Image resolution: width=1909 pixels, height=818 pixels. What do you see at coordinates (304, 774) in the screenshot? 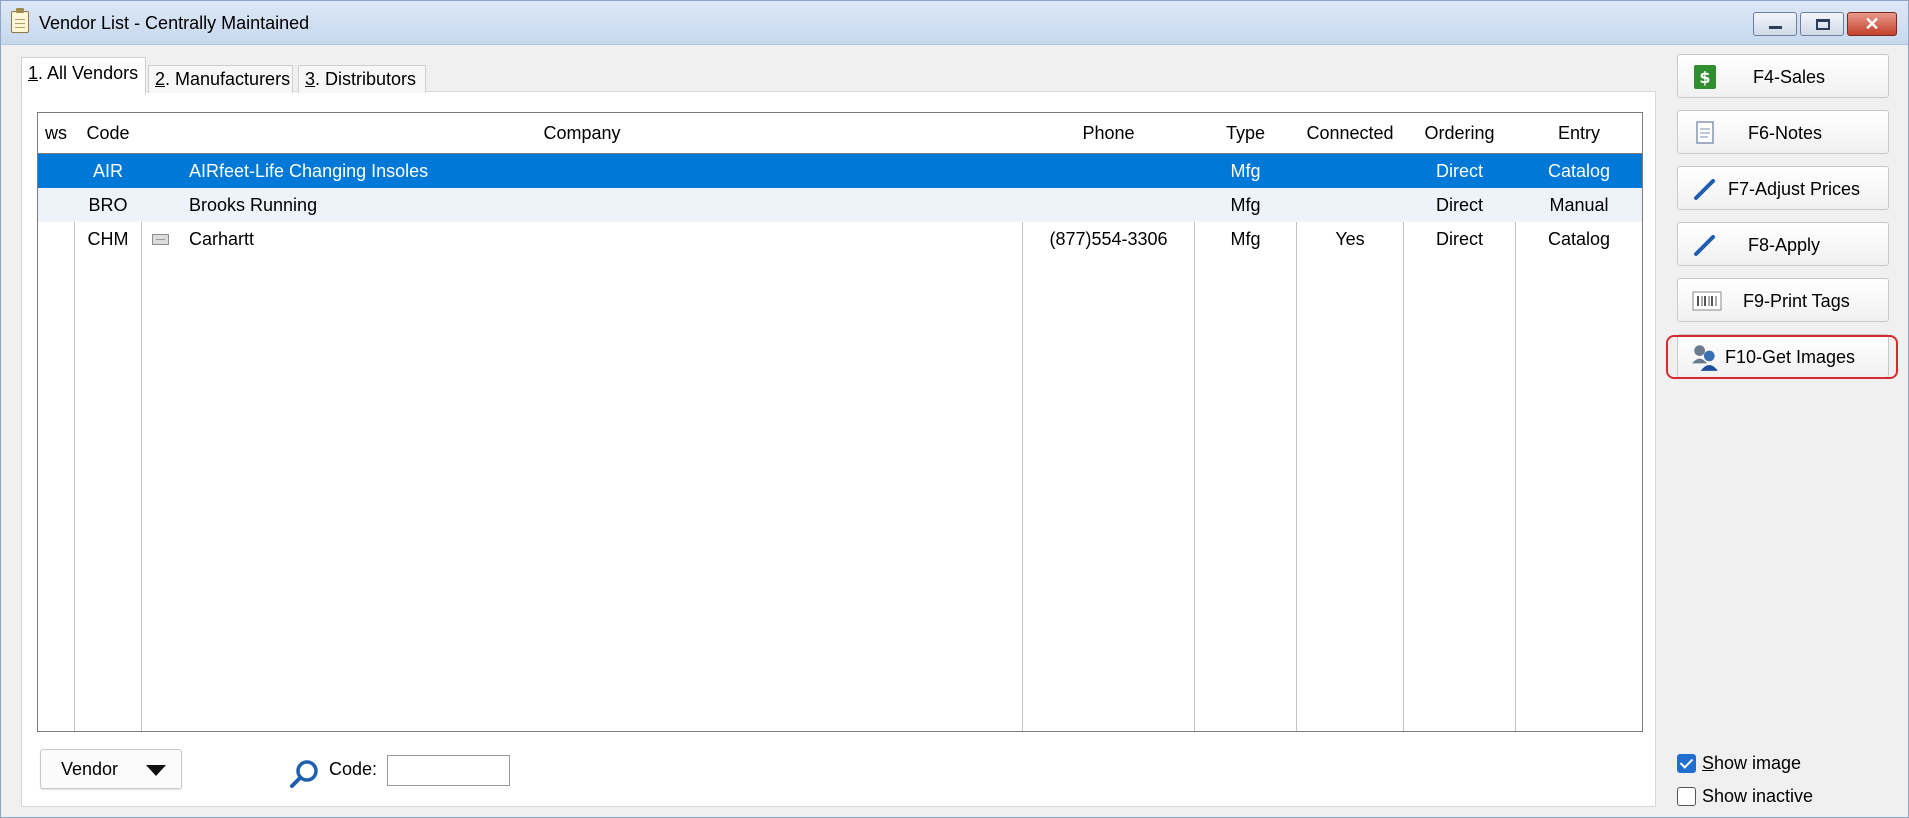
I see `search-icon` at bounding box center [304, 774].